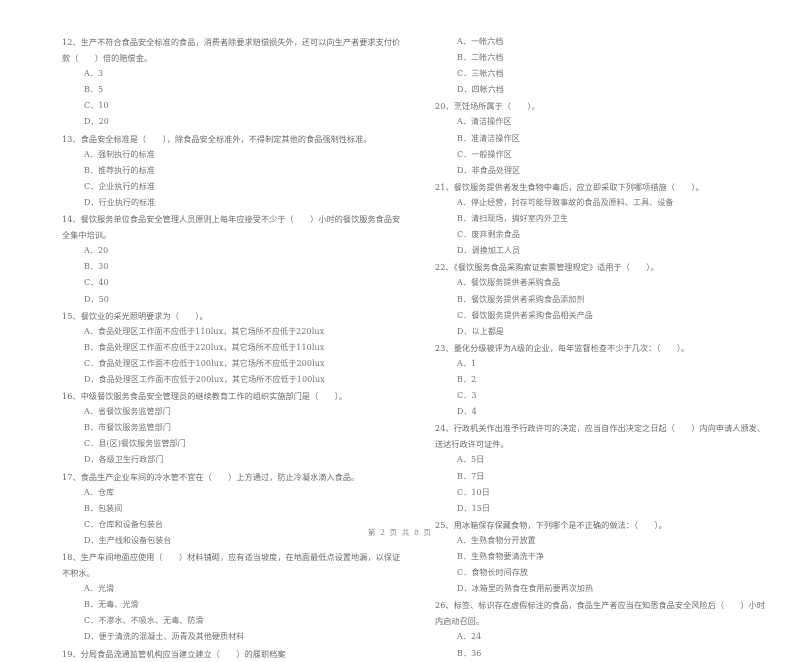  Describe the element at coordinates (487, 106) in the screenshot. I see `question-20-stem: 20、烹饪场所属于（ ）。` at that location.